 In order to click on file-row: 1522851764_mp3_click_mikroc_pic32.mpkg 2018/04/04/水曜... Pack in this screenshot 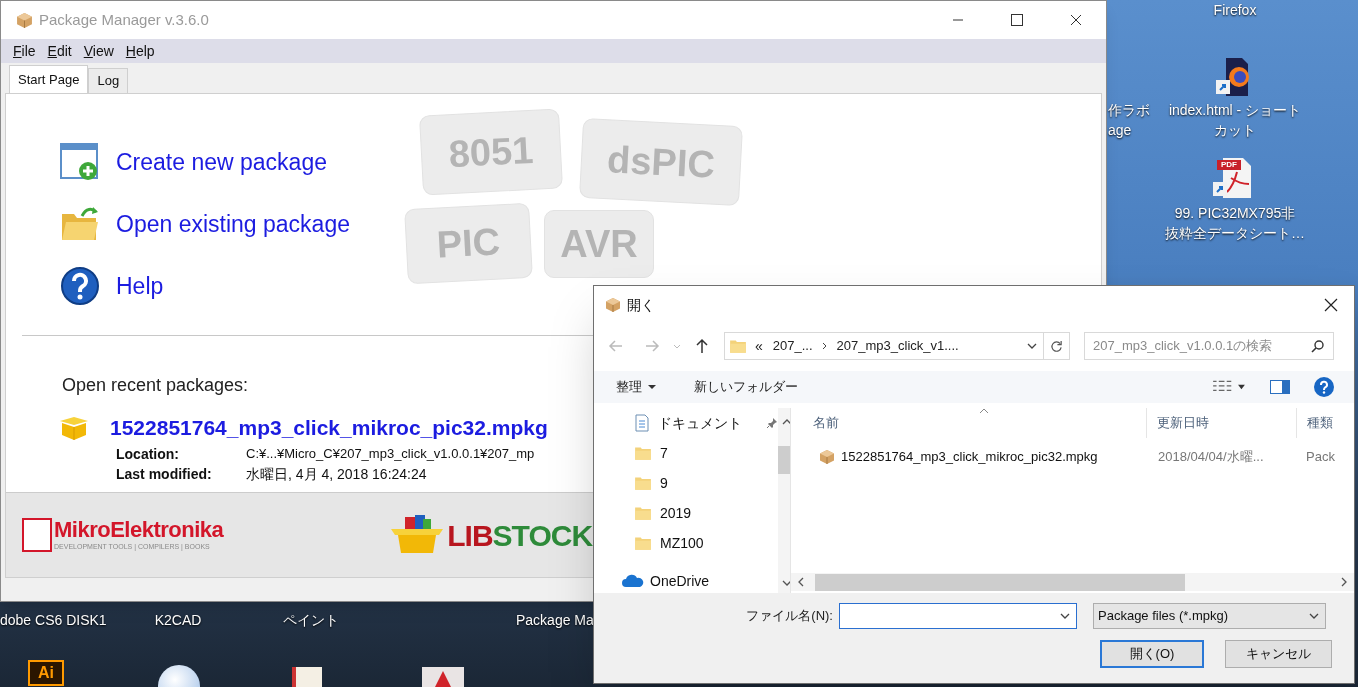, I will do `click(1072, 457)`.